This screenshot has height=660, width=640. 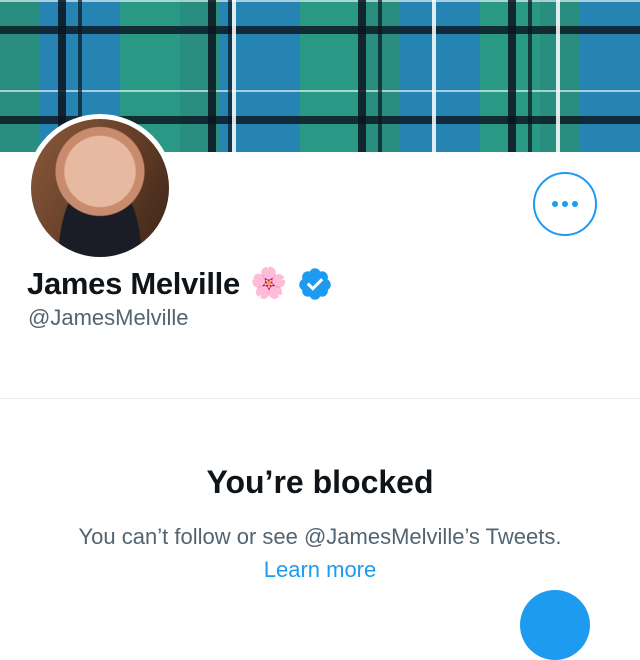 What do you see at coordinates (320, 482) in the screenshot?
I see `blocked-title: You’re blocked` at bounding box center [320, 482].